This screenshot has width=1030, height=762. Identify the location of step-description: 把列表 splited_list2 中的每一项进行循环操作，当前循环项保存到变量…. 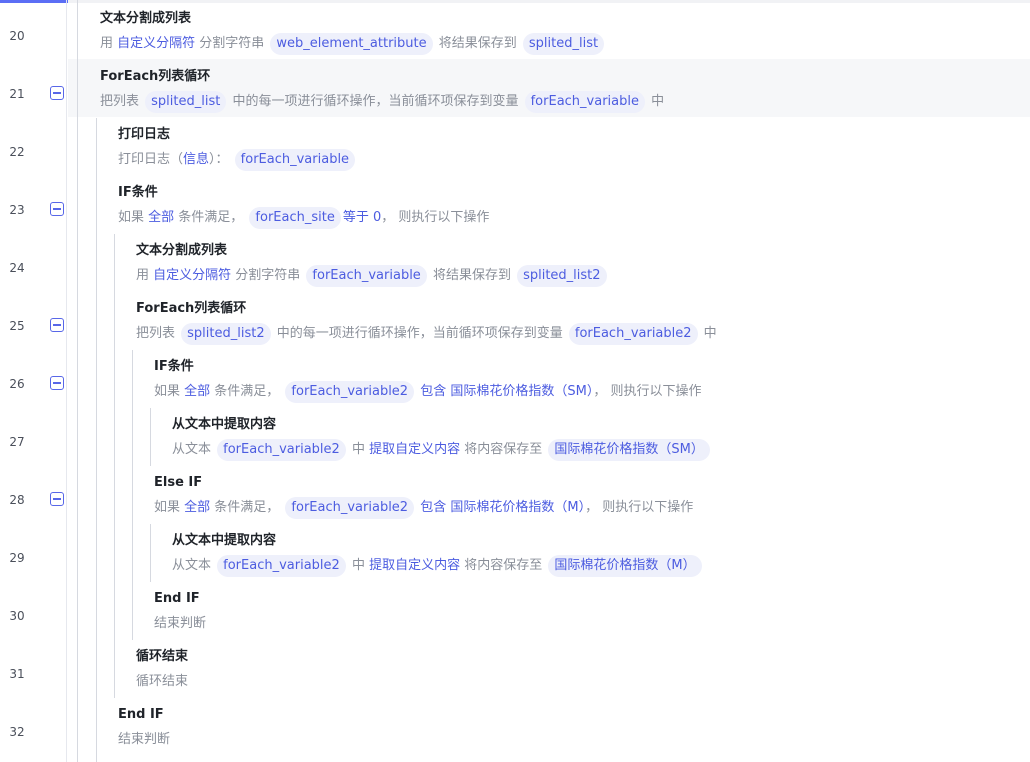
(426, 334).